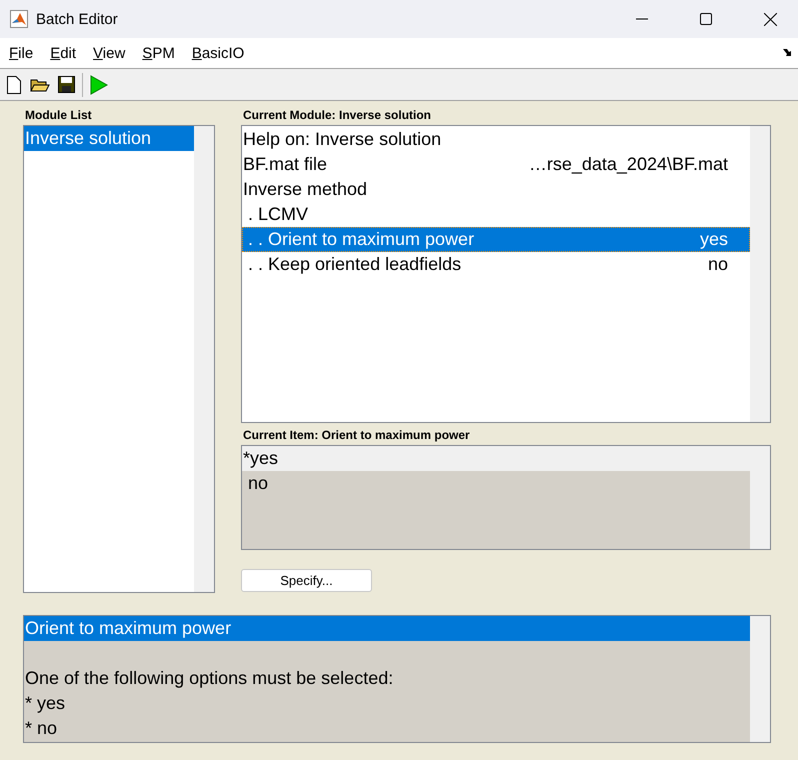 This screenshot has width=798, height=760. What do you see at coordinates (109, 138) in the screenshot?
I see `module-list-item: Inverse solution` at bounding box center [109, 138].